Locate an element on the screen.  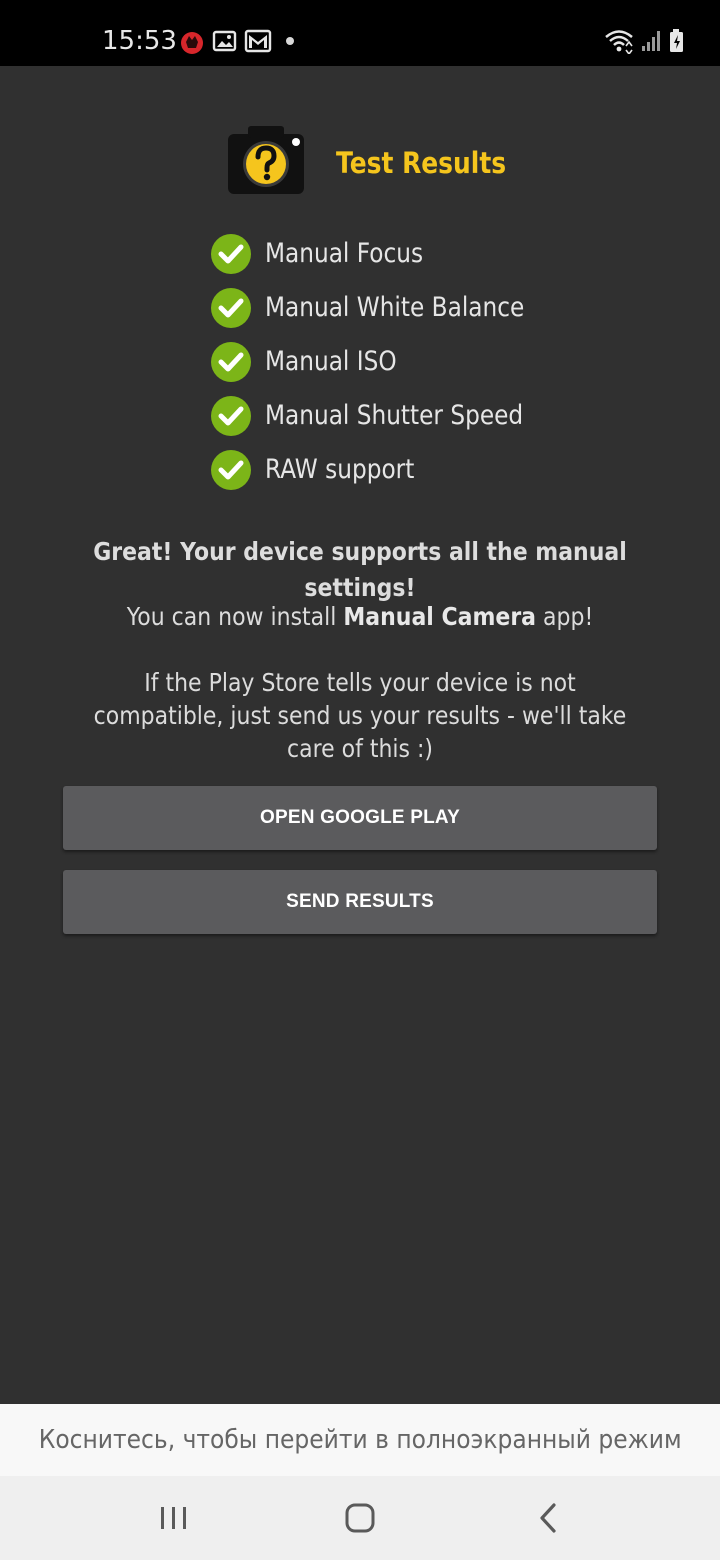
home-icon is located at coordinates (360, 1518).